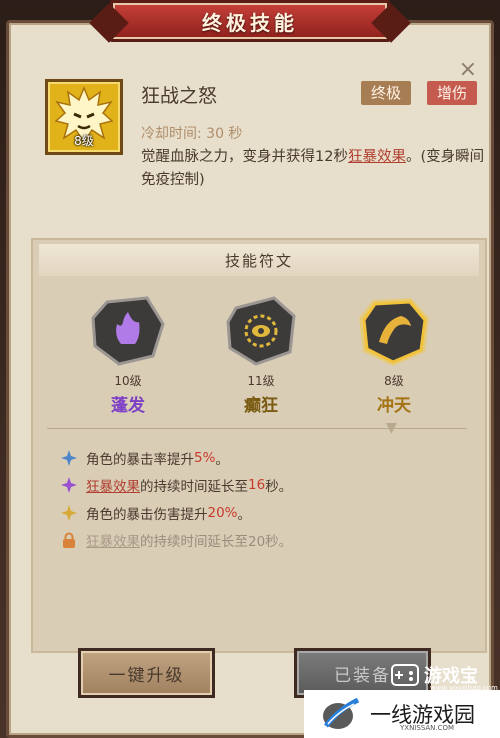 This screenshot has height=738, width=500. I want to click on one-click-upgrade-button: 一键升级, so click(146, 673).